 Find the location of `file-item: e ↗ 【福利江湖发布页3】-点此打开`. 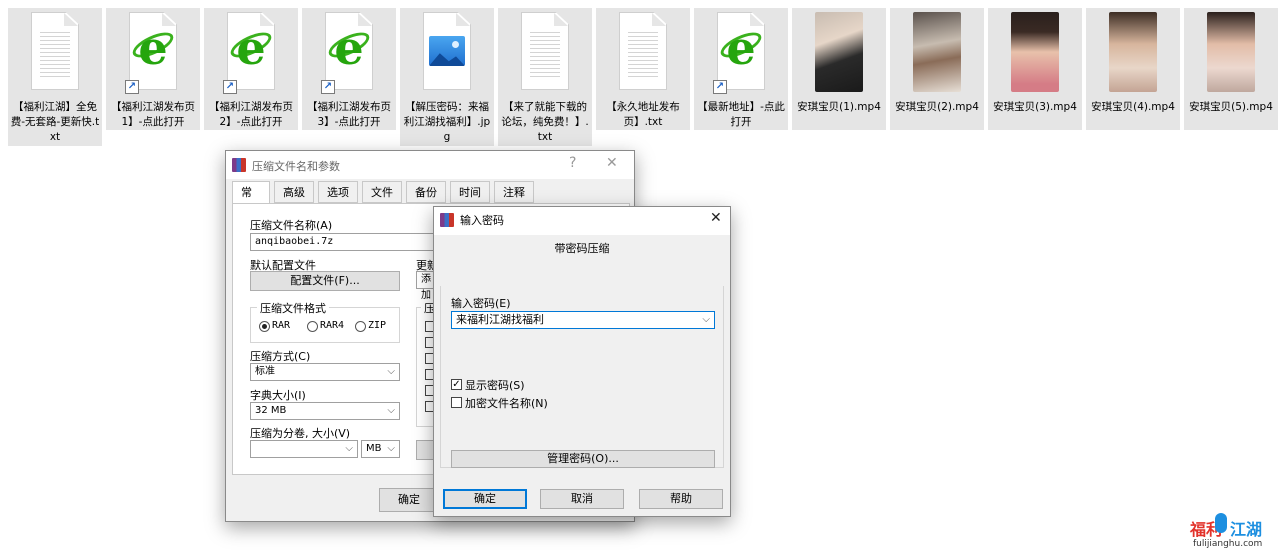

file-item: e ↗ 【福利江湖发布页3】-点此打开 is located at coordinates (349, 69).